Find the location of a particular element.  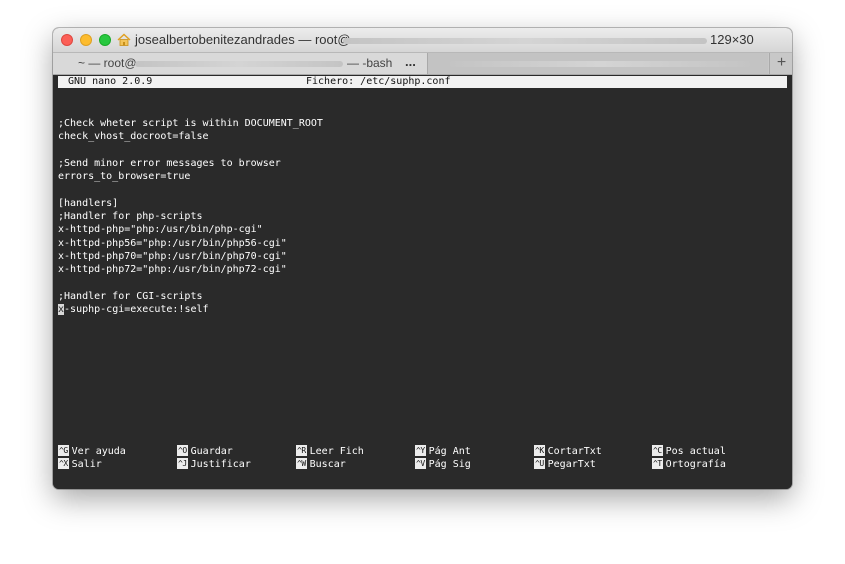

terminal-size: 129×30 is located at coordinates (732, 39).